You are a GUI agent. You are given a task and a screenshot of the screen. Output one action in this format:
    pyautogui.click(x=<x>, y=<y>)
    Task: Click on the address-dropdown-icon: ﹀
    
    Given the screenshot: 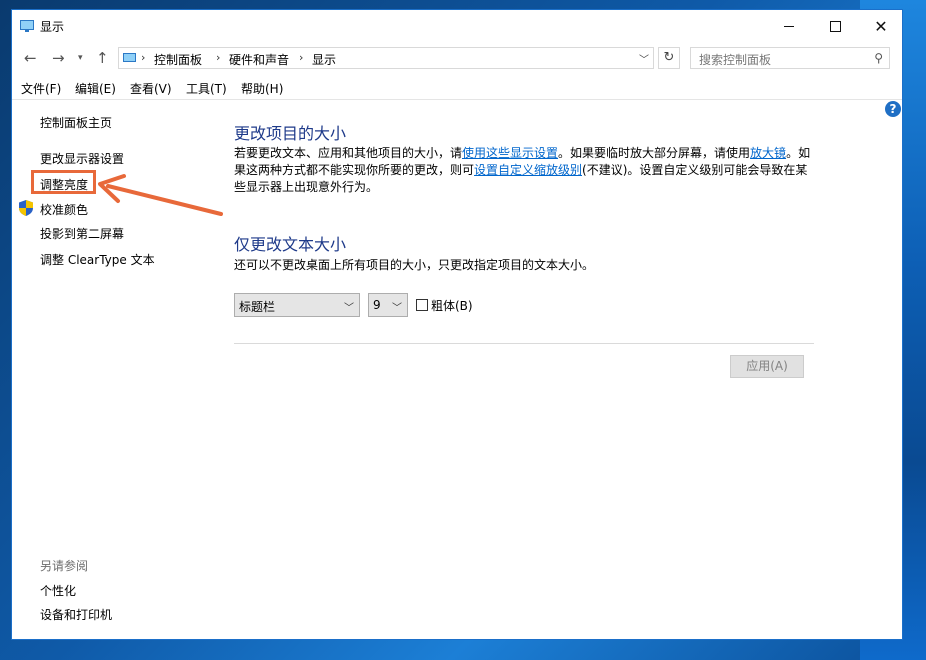 What is the action you would take?
    pyautogui.click(x=644, y=58)
    